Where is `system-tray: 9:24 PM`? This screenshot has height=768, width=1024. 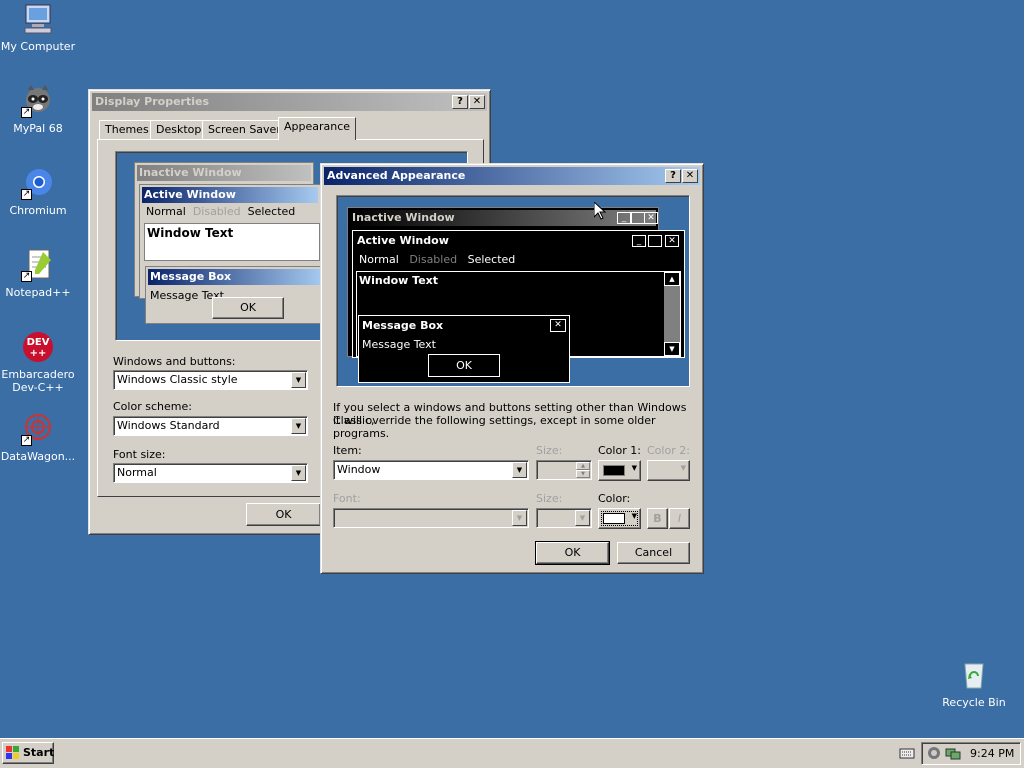
system-tray: 9:24 PM is located at coordinates (971, 753).